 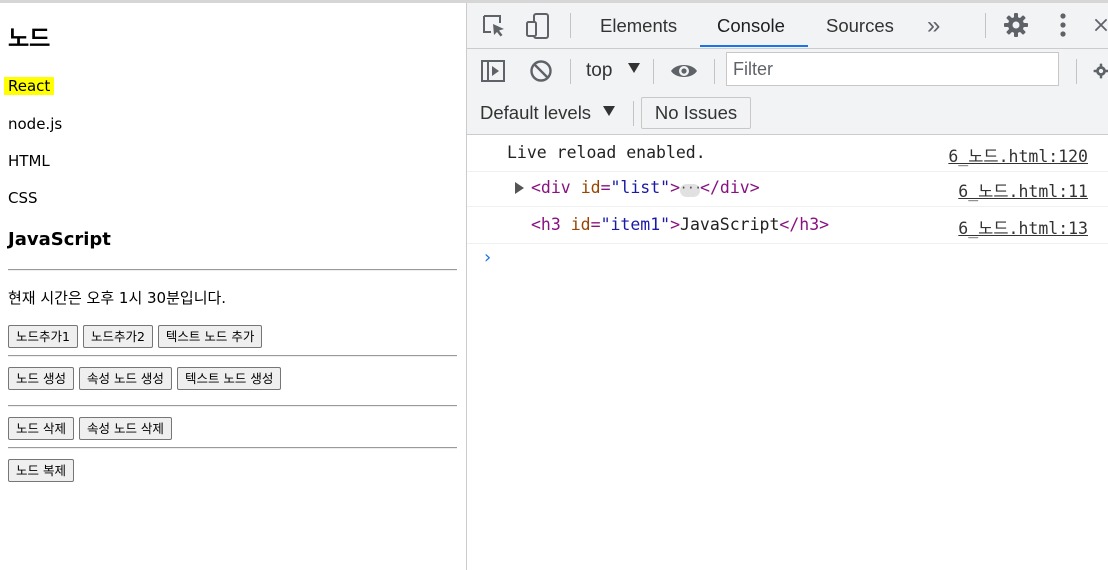 I want to click on console-message: <div id="list">···</div> 6_노드.html:11, so click(x=787, y=188).